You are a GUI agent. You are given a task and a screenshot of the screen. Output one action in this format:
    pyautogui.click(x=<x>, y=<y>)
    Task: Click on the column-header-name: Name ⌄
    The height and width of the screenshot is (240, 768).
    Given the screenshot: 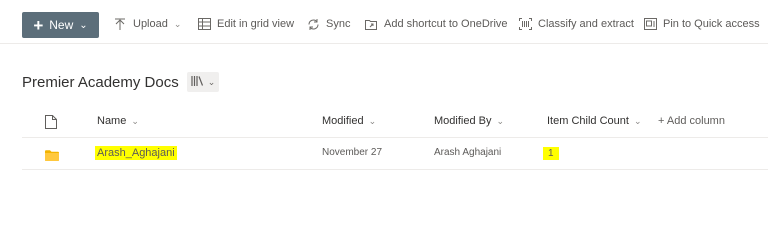 What is the action you would take?
    pyautogui.click(x=118, y=121)
    